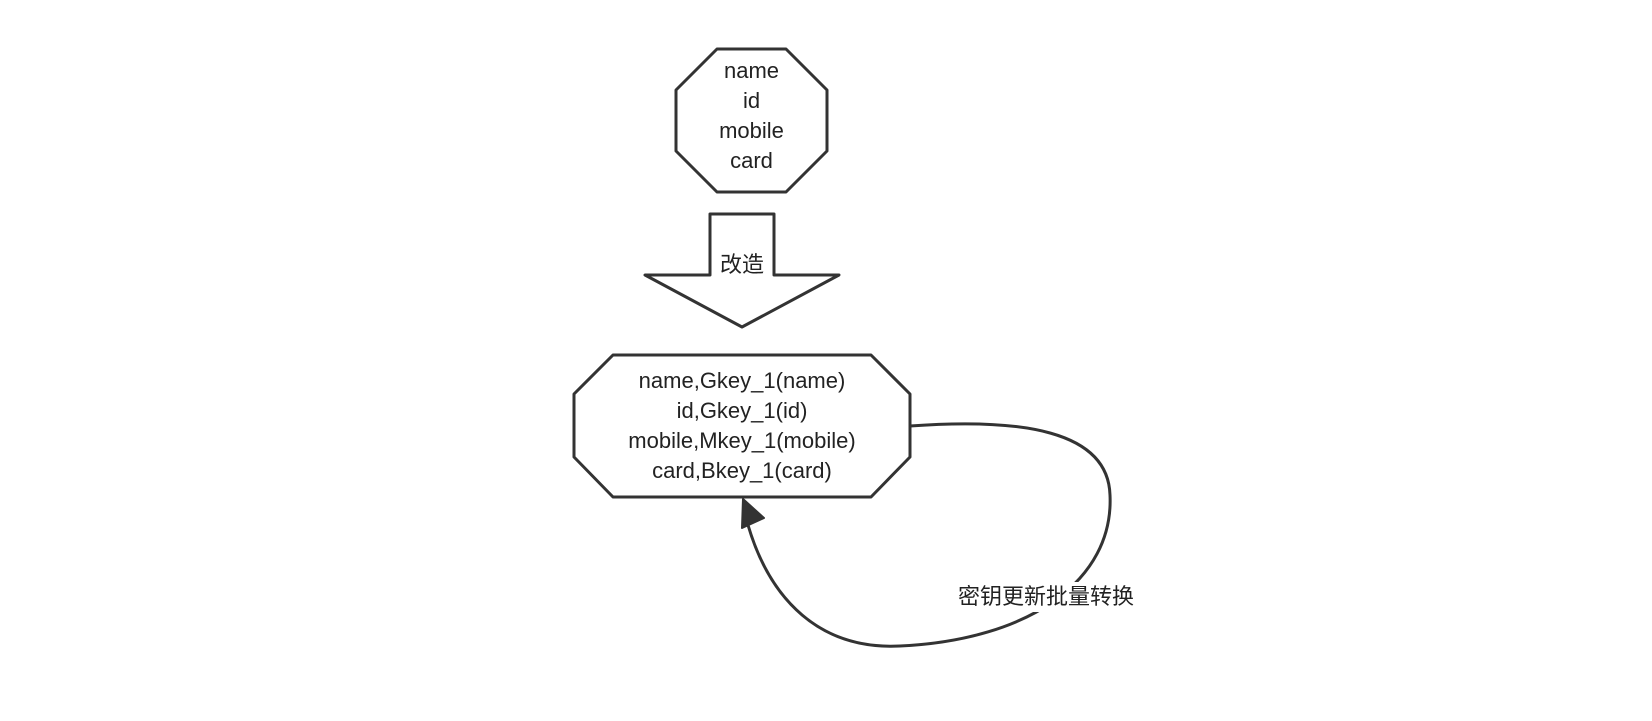 The image size is (1652, 721). Describe the element at coordinates (742, 410) in the screenshot. I see `result-node-line: id,Gkey_1(id)` at that location.